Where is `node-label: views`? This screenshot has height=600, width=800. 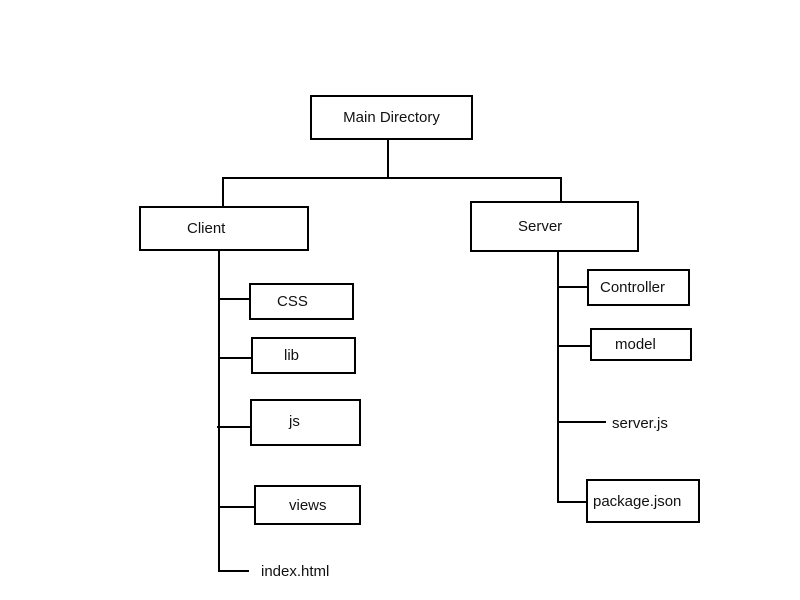
node-label: views is located at coordinates (308, 505).